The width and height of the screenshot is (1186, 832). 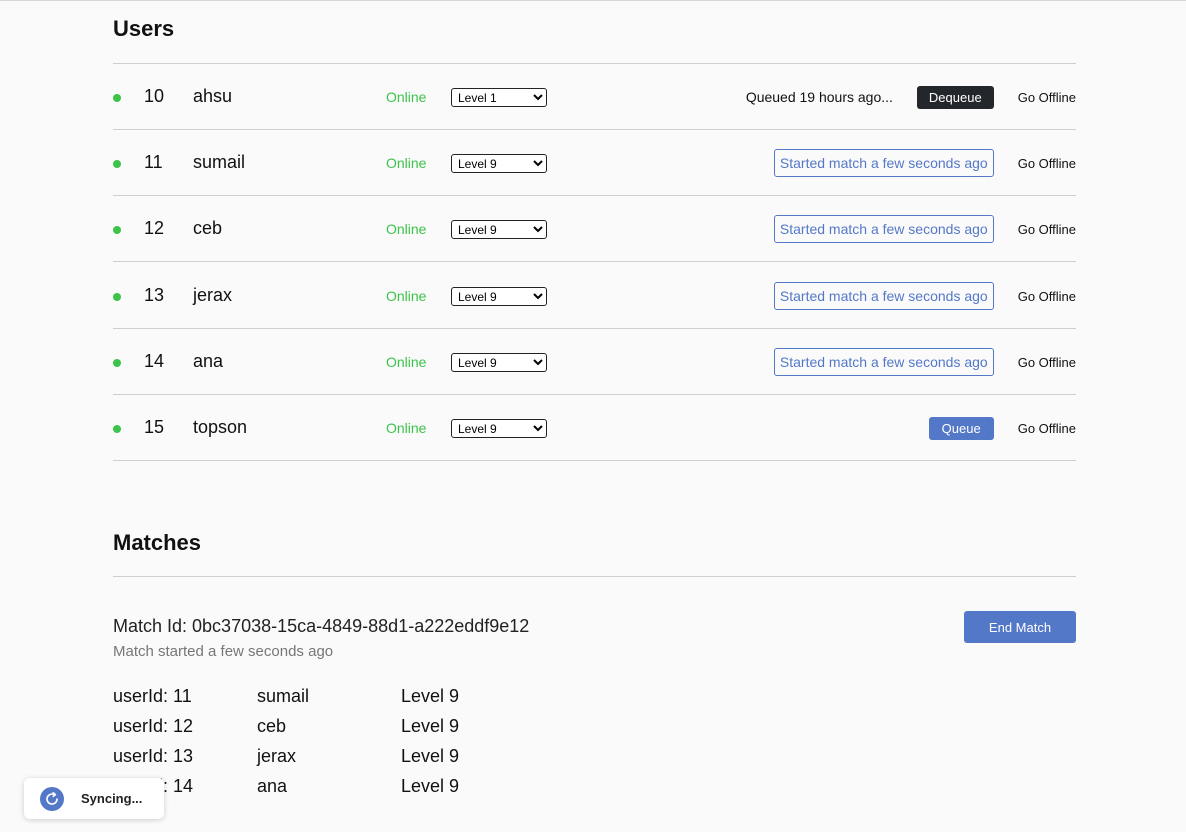 What do you see at coordinates (955, 97) in the screenshot?
I see `dequeue-button: Dequeue` at bounding box center [955, 97].